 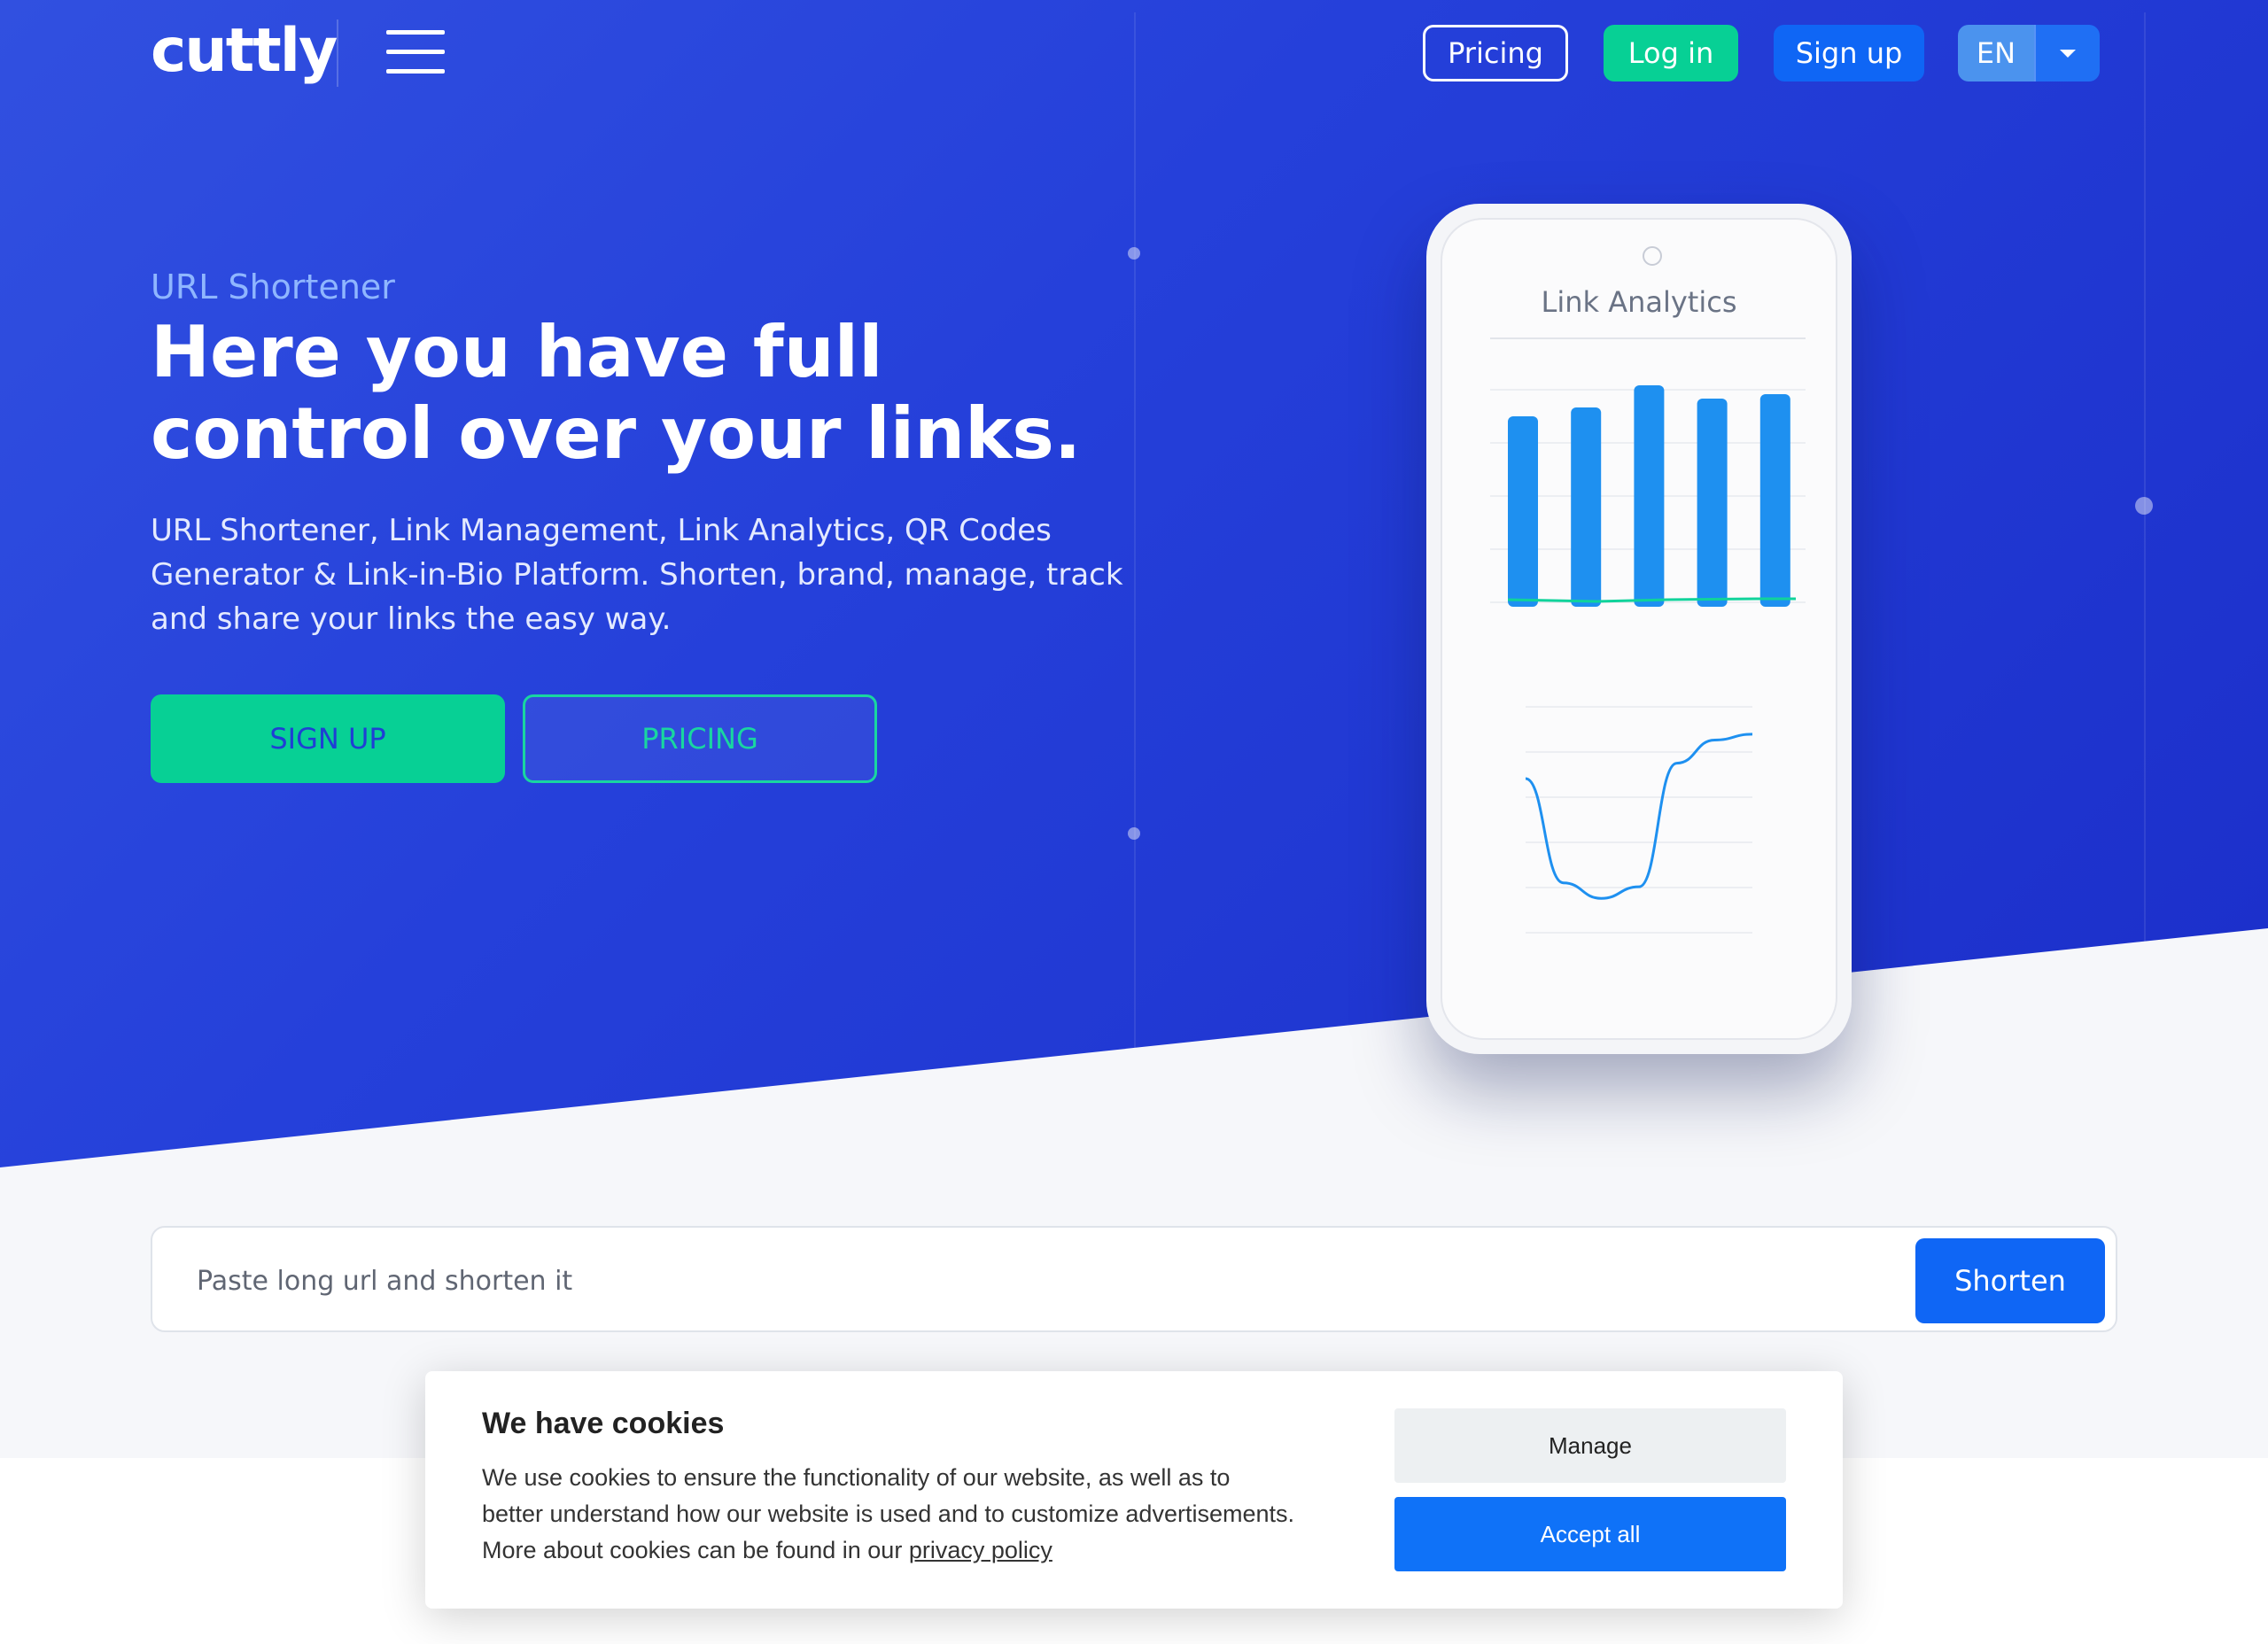 What do you see at coordinates (1495, 53) in the screenshot?
I see `pricing-button: Pricing` at bounding box center [1495, 53].